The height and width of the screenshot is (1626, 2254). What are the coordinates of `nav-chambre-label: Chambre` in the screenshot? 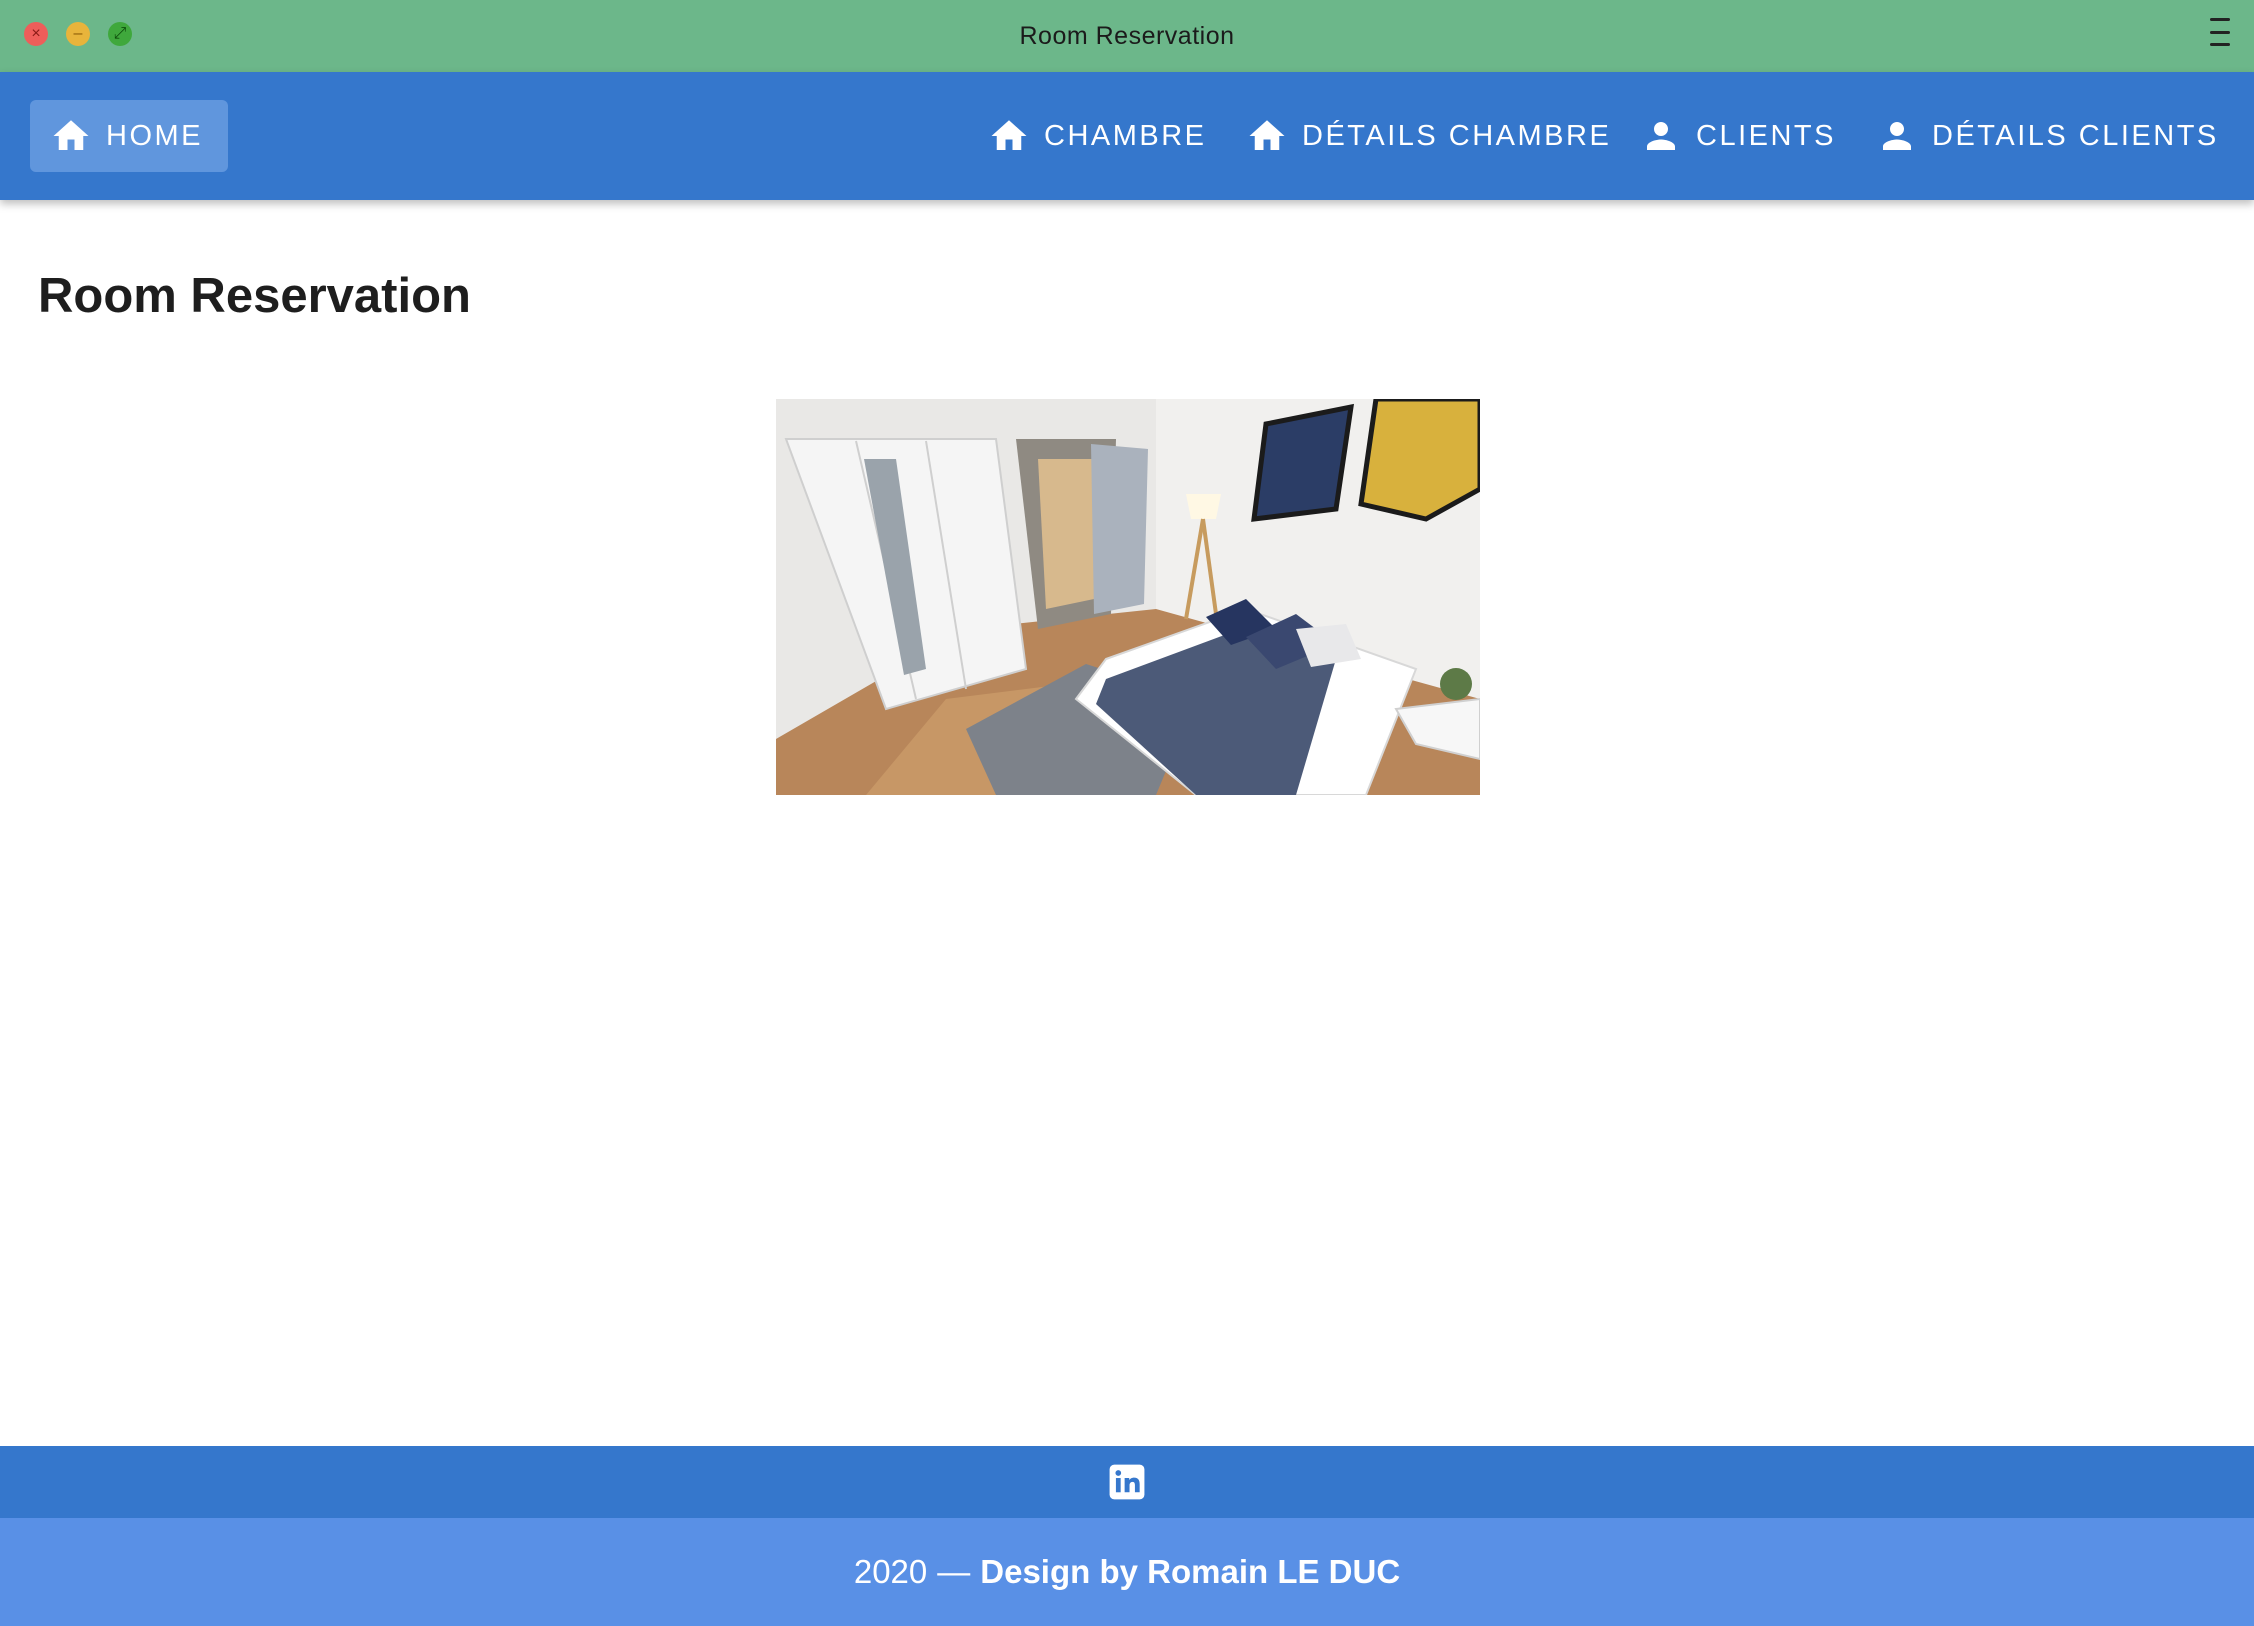 It's located at (1125, 135).